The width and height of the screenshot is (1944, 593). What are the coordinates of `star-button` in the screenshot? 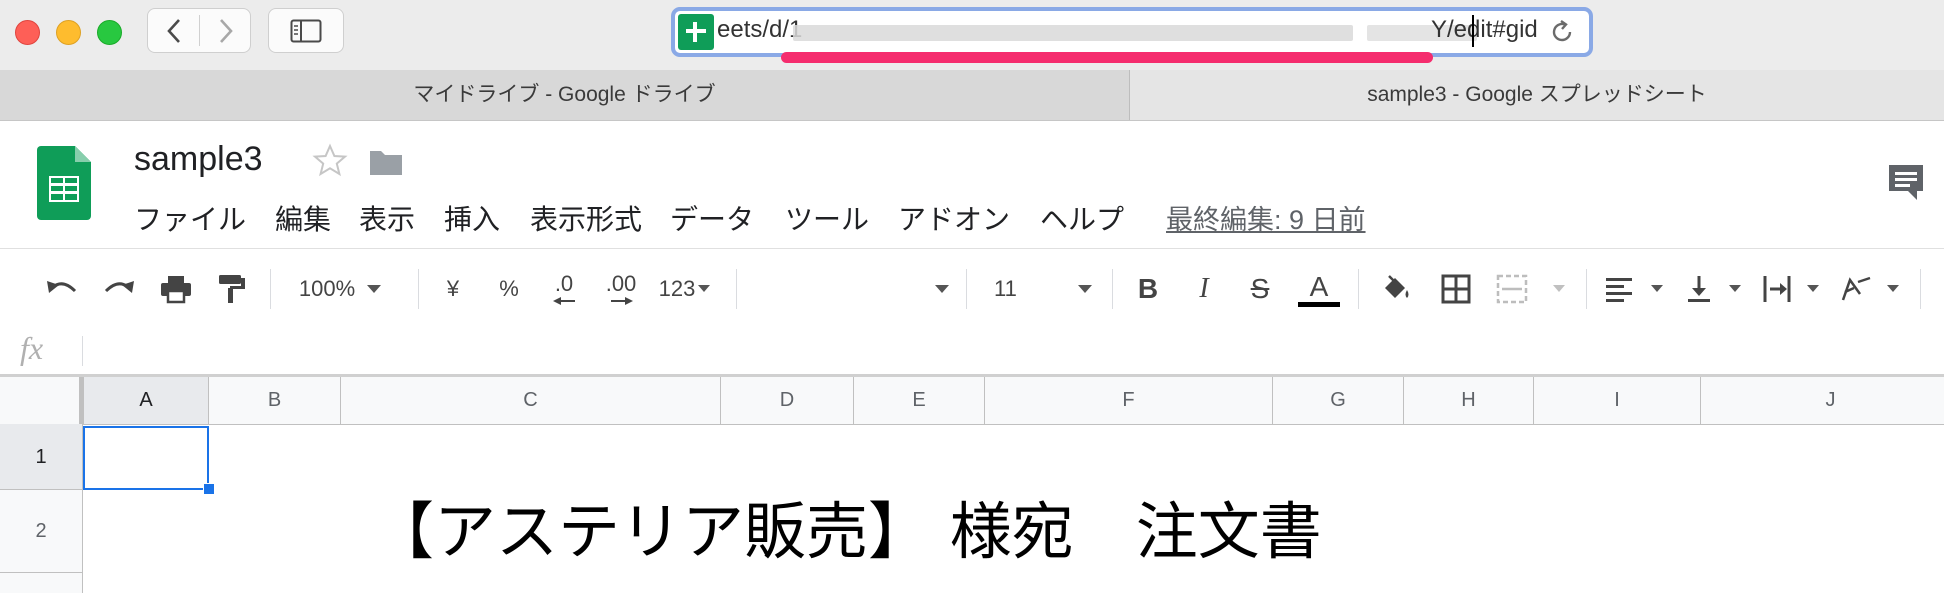 It's located at (330, 163).